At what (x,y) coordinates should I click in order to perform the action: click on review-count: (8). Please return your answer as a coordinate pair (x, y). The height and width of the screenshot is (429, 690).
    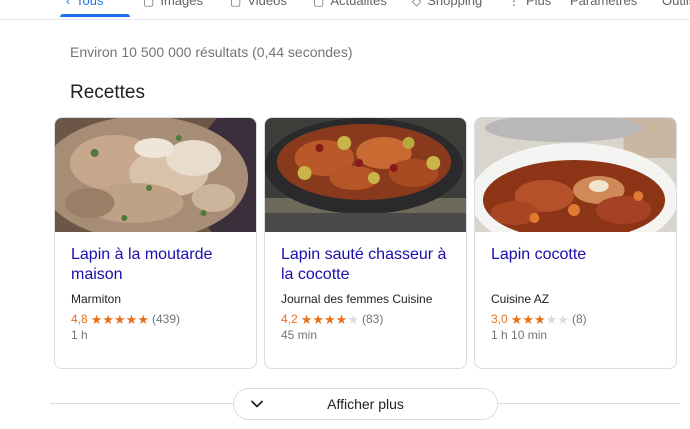
    Looking at the image, I should click on (579, 319).